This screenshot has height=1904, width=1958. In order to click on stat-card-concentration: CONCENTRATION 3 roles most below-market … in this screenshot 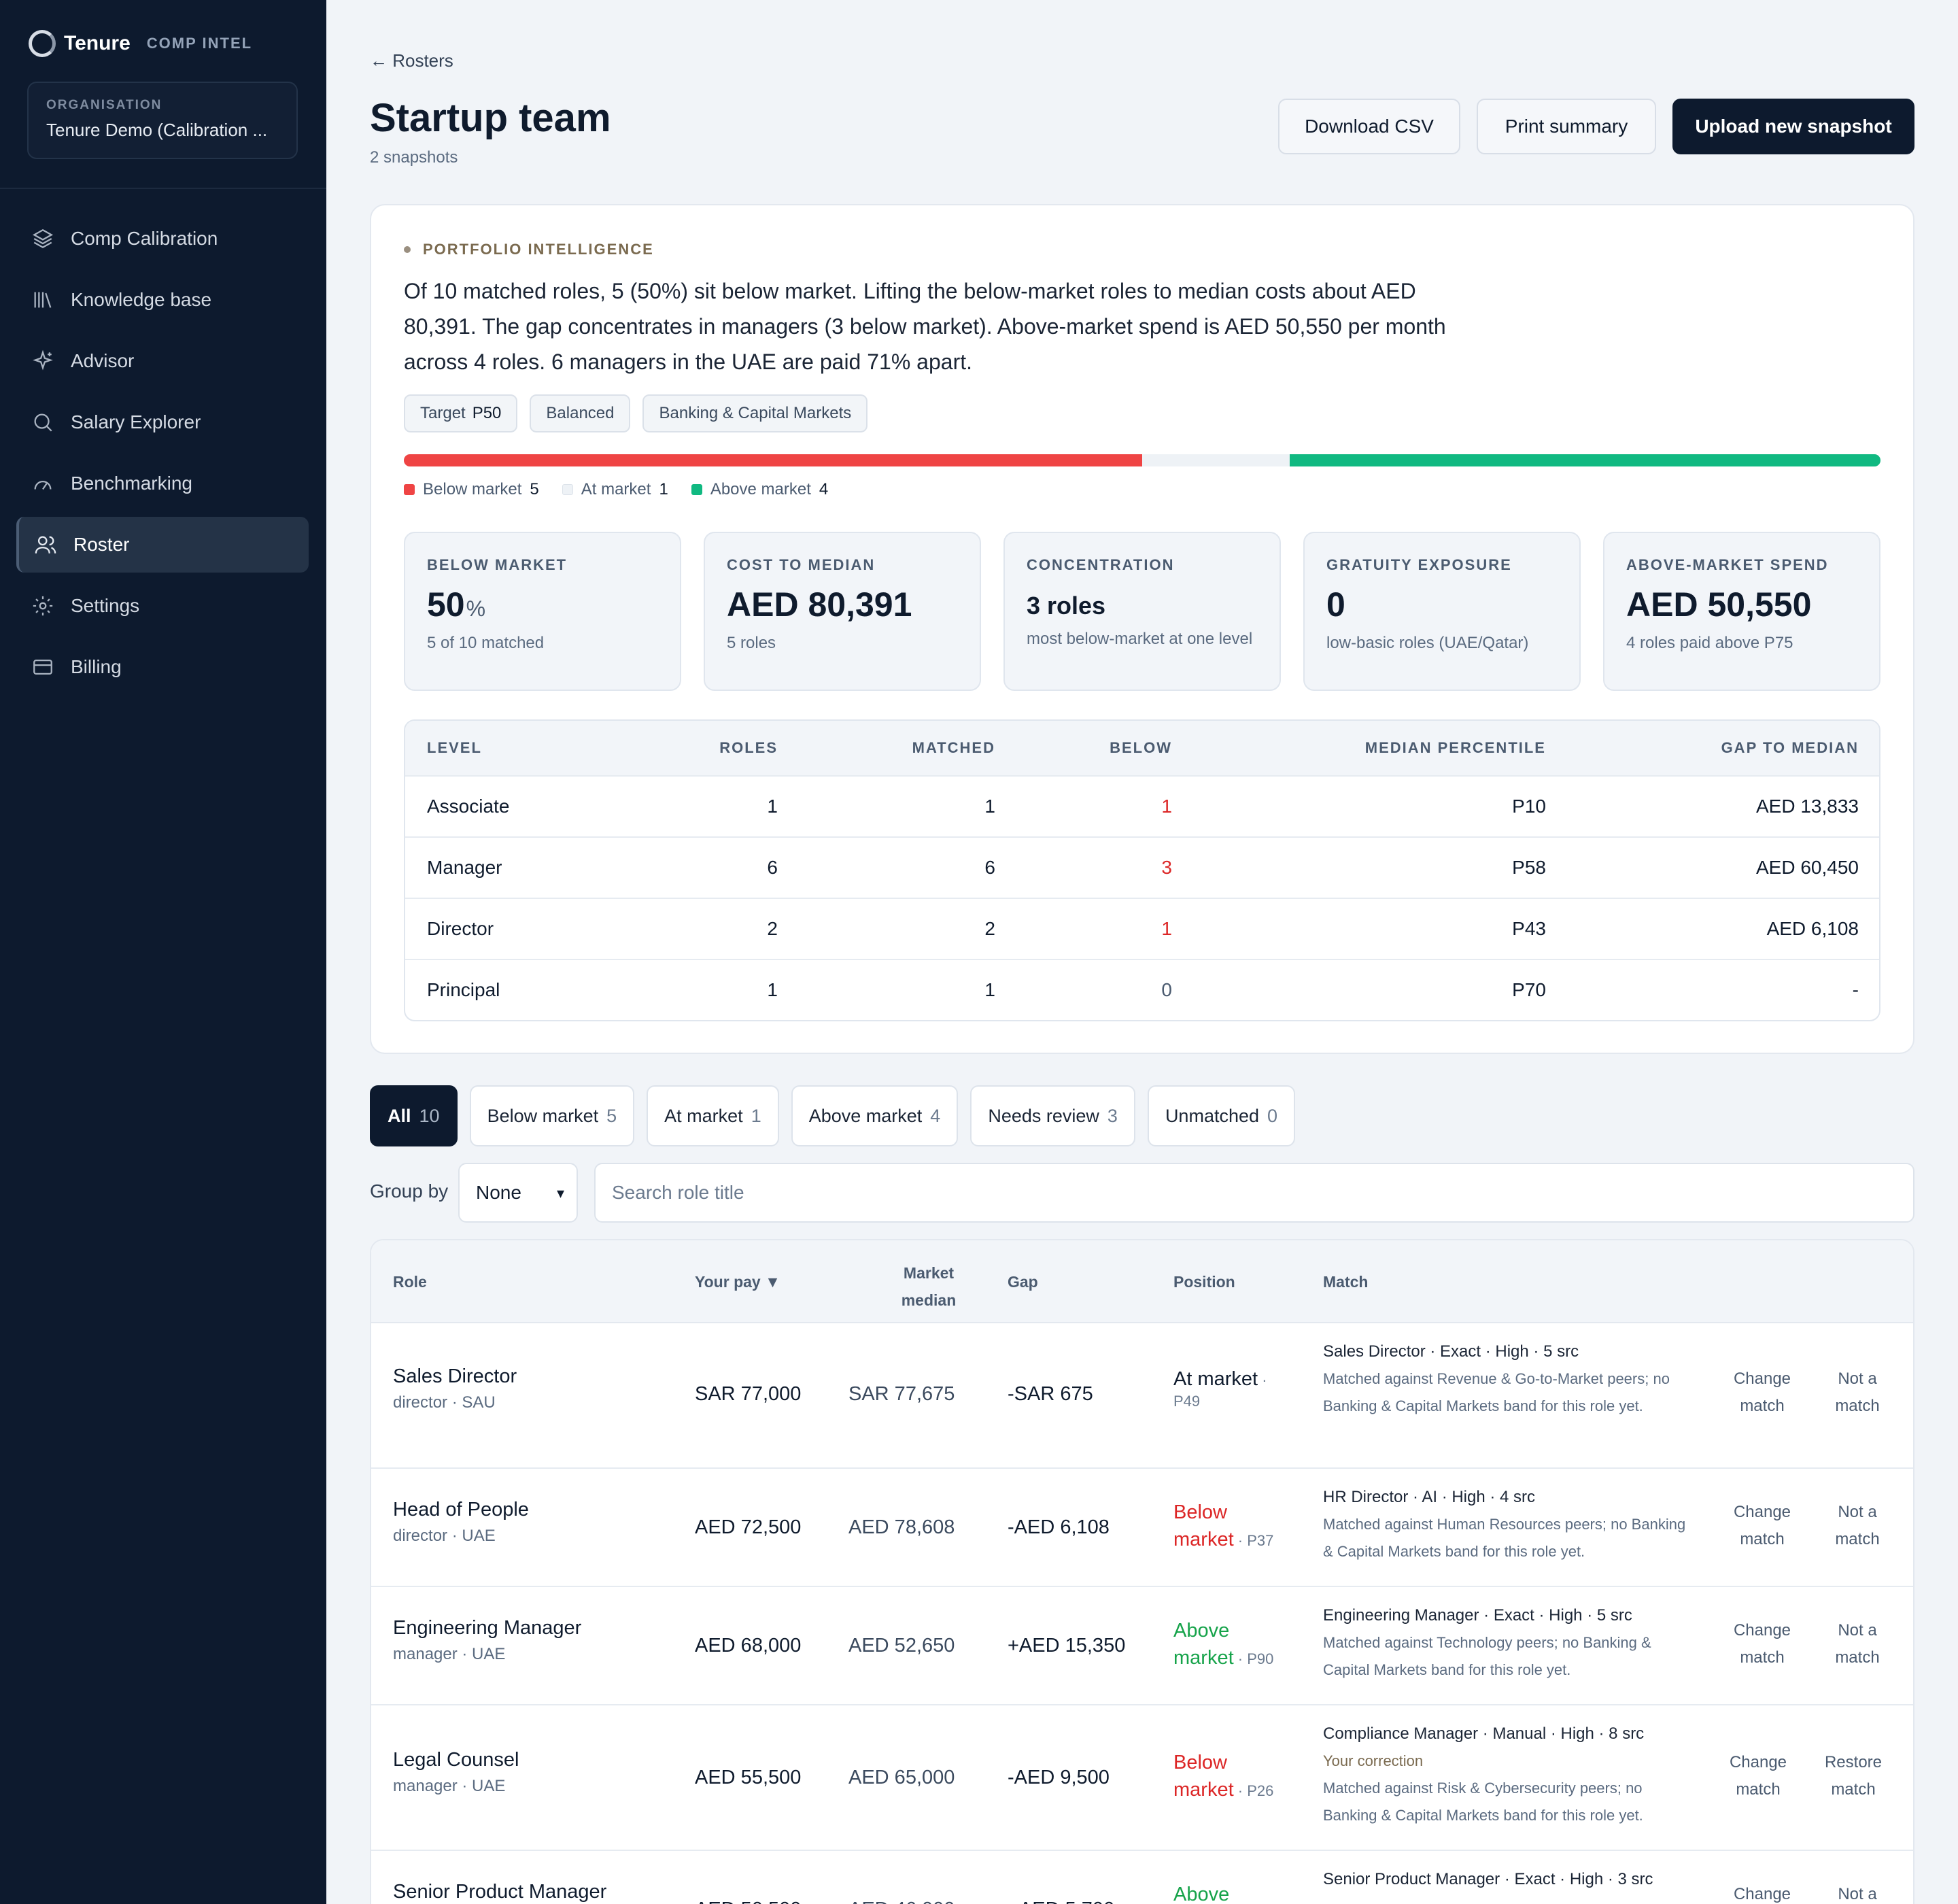, I will do `click(1142, 612)`.